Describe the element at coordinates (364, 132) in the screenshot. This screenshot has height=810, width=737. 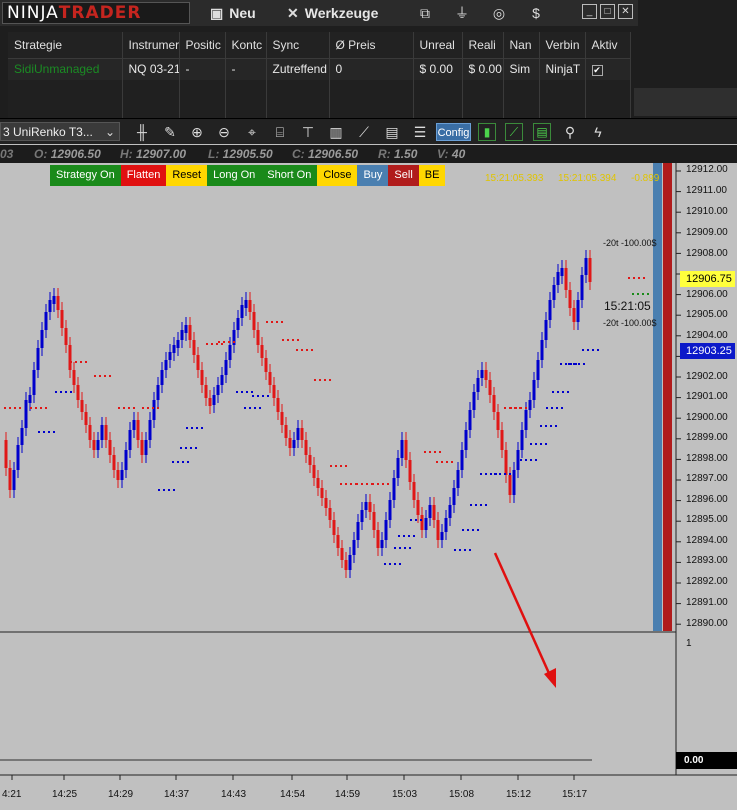
I see `trend-icon: ⟋` at that location.